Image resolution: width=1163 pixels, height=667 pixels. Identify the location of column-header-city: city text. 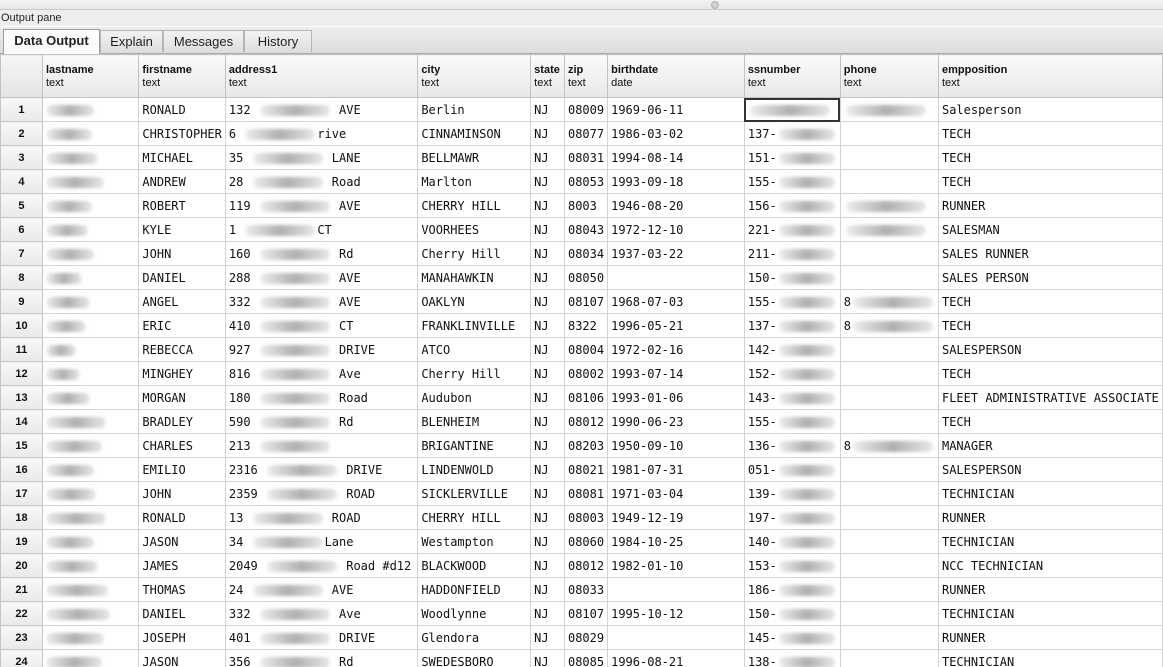
(474, 76).